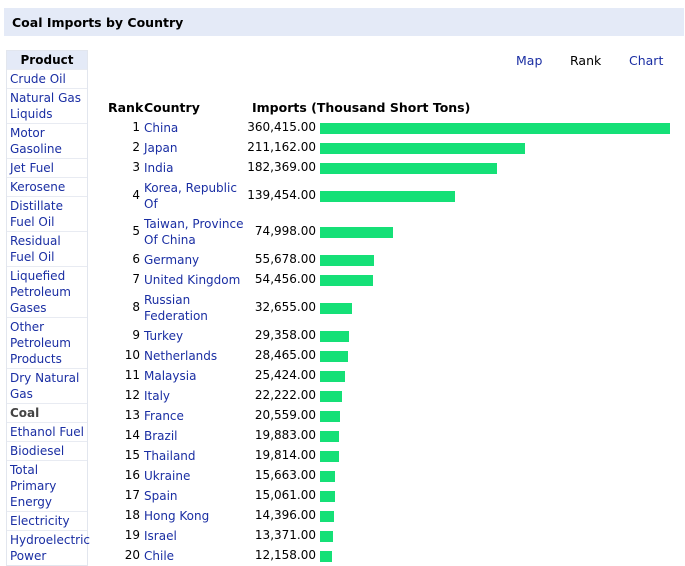  Describe the element at coordinates (194, 396) in the screenshot. I see `country-link: Italy` at that location.